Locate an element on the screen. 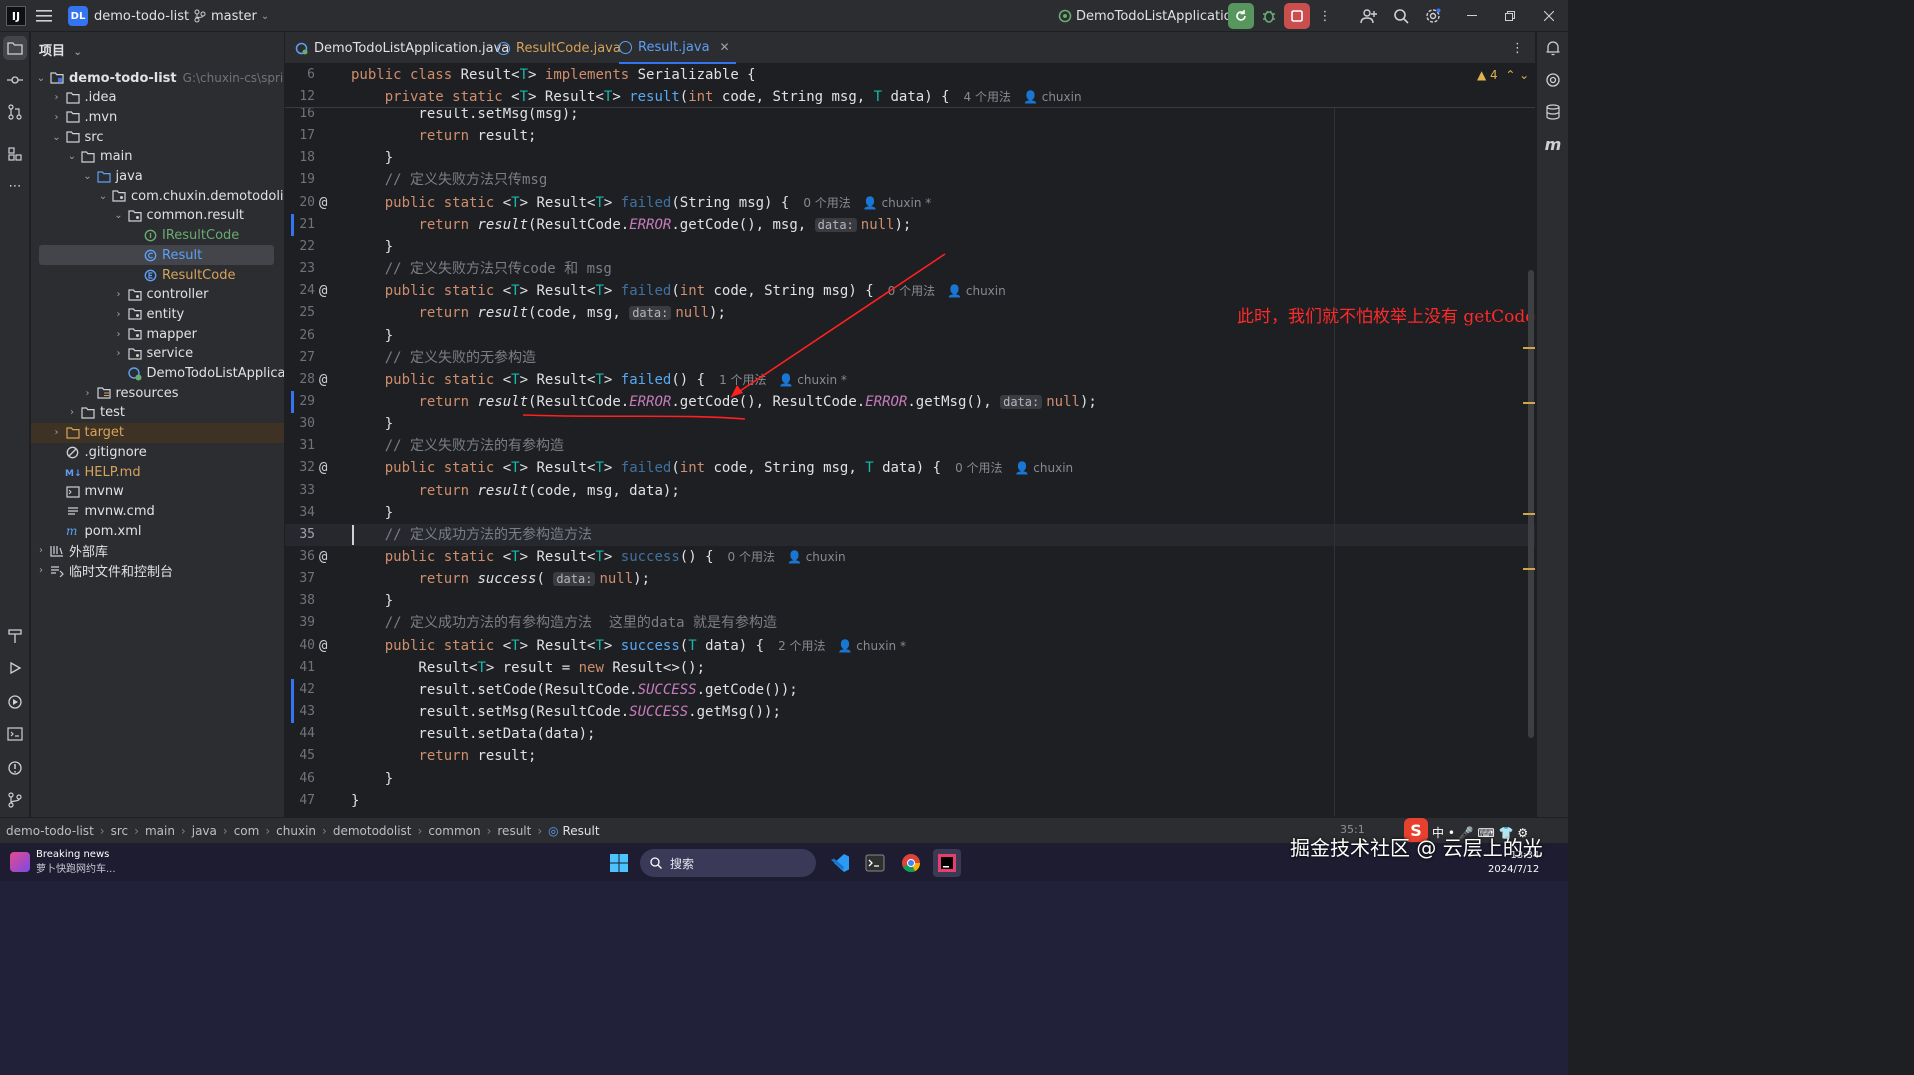 The image size is (1914, 1075). tab-demotodolistapplication: DemoTodoListApplication.java is located at coordinates (402, 48).